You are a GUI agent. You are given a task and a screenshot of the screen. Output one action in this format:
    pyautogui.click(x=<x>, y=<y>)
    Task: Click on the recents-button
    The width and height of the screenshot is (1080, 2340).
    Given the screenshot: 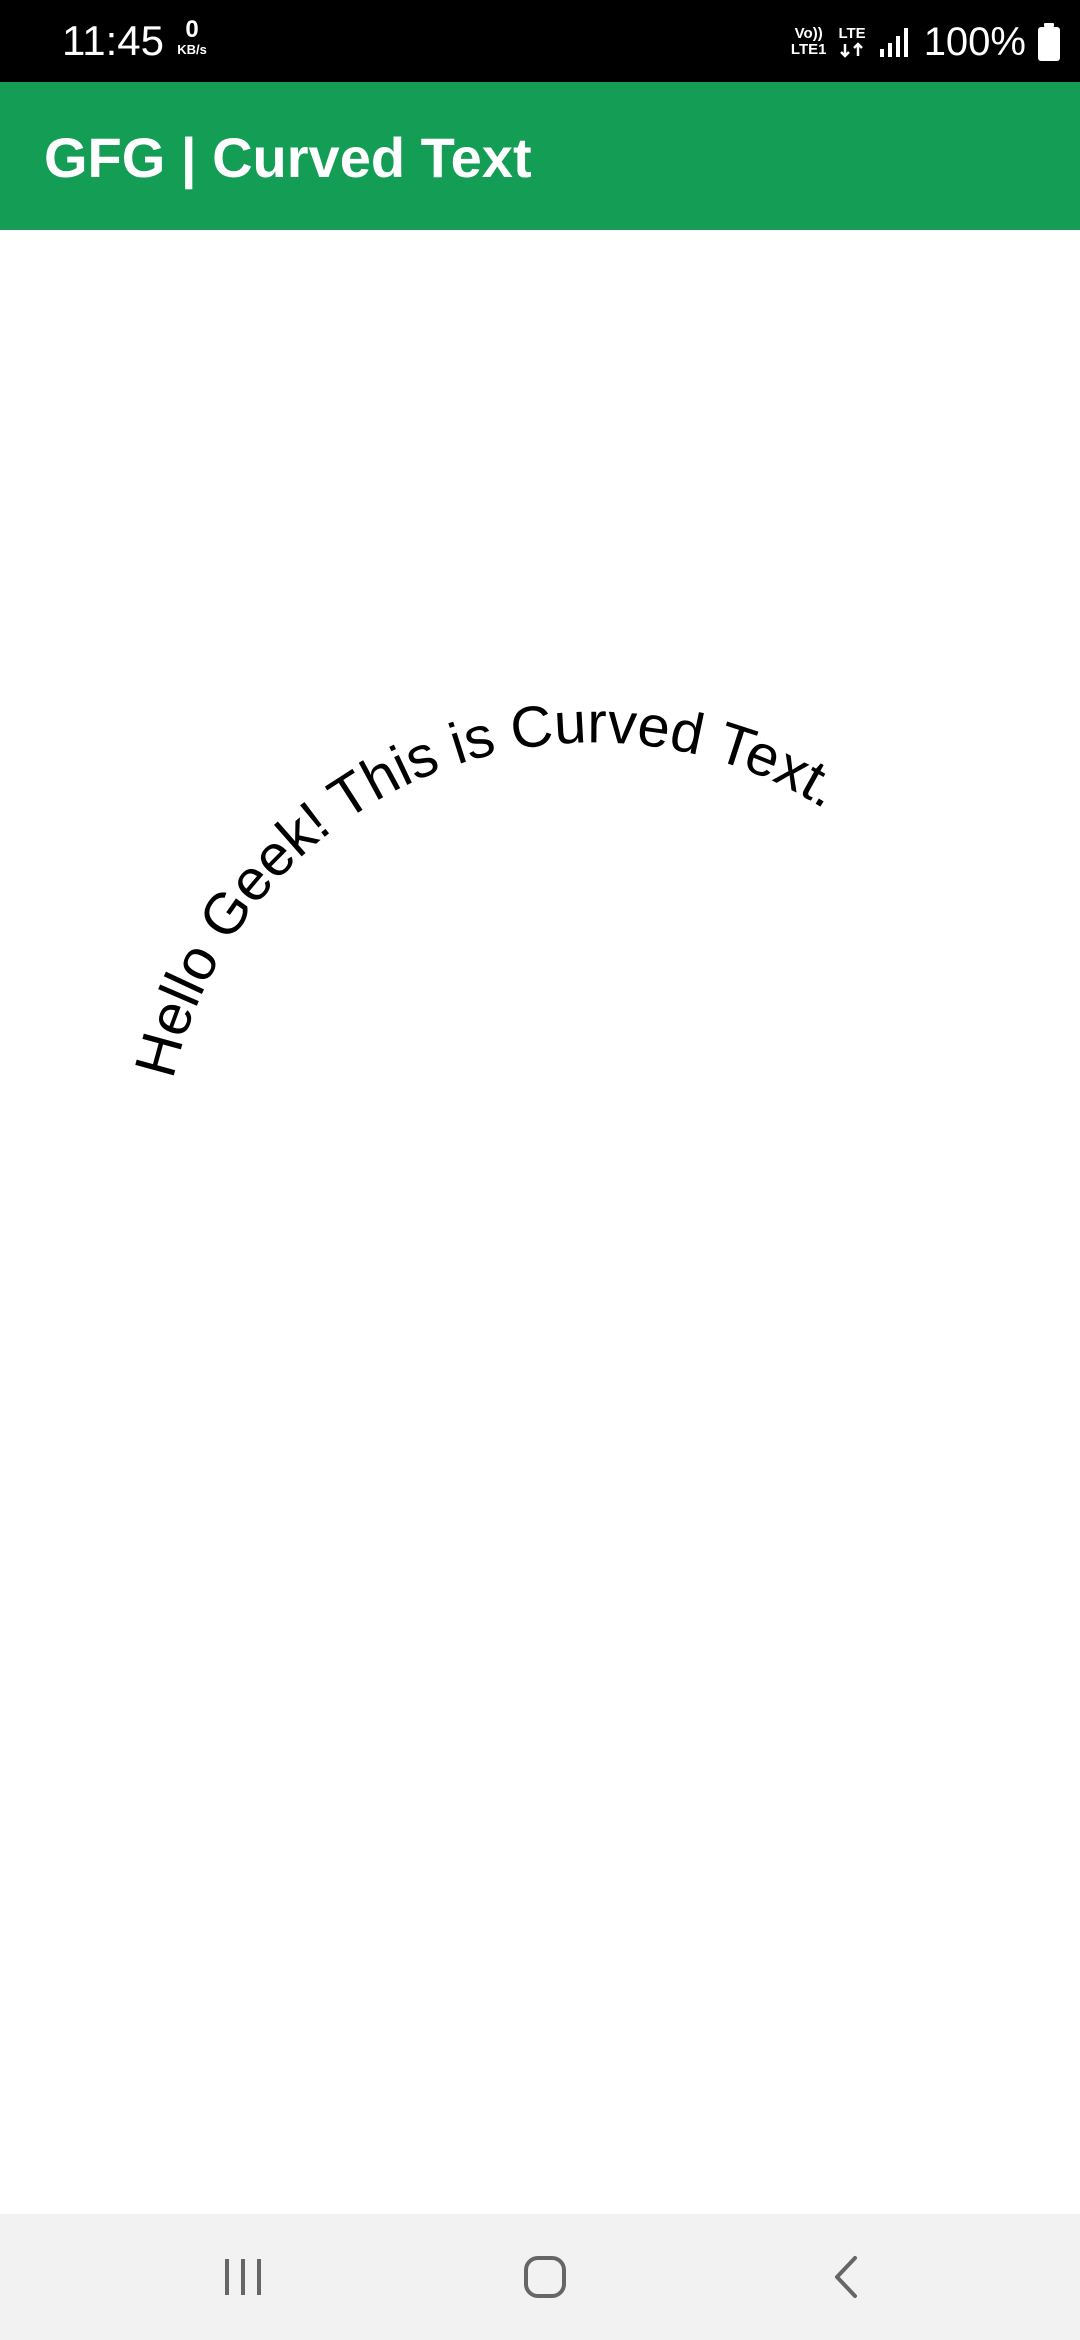 What is the action you would take?
    pyautogui.click(x=243, y=2277)
    